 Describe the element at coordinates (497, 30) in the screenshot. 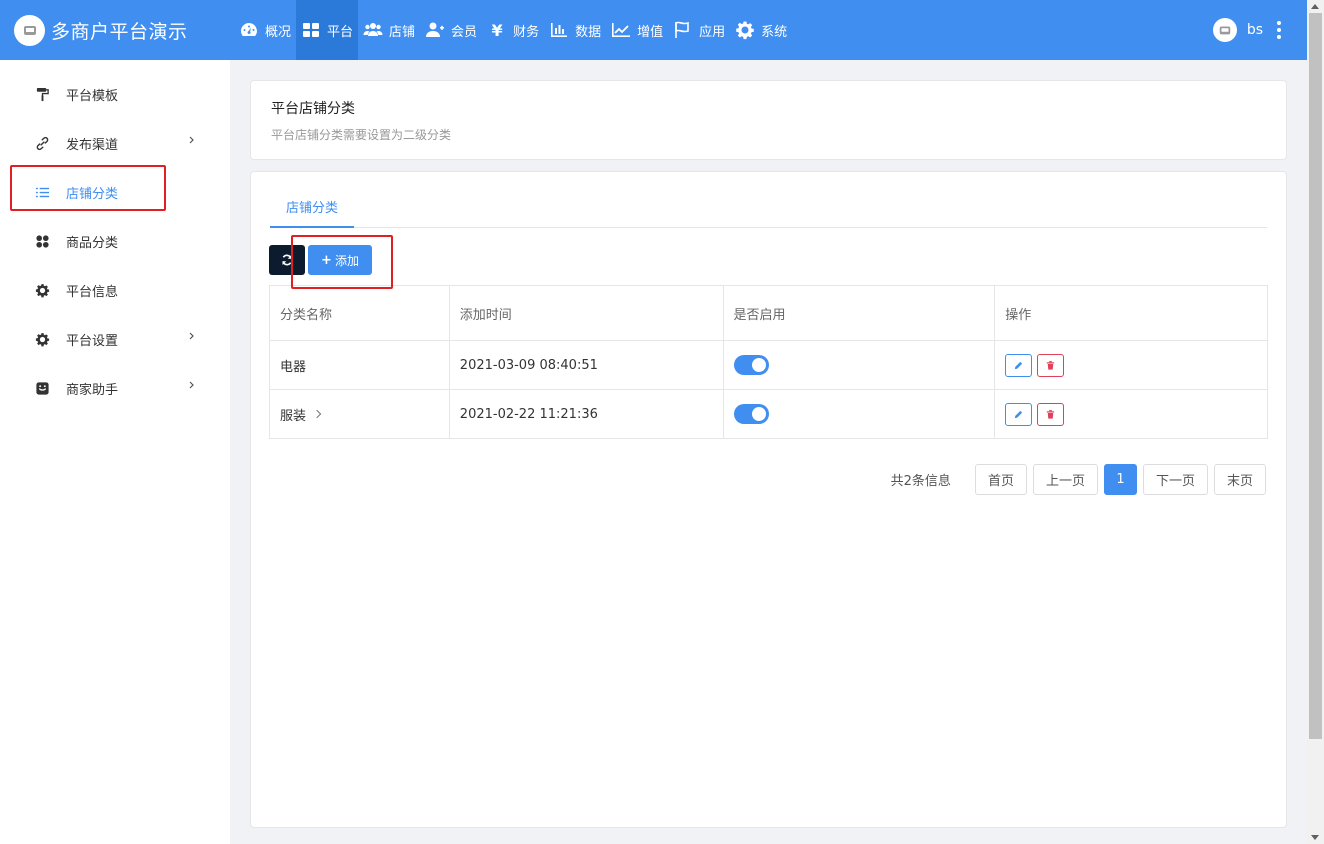

I see `yen-icon: ¥` at that location.